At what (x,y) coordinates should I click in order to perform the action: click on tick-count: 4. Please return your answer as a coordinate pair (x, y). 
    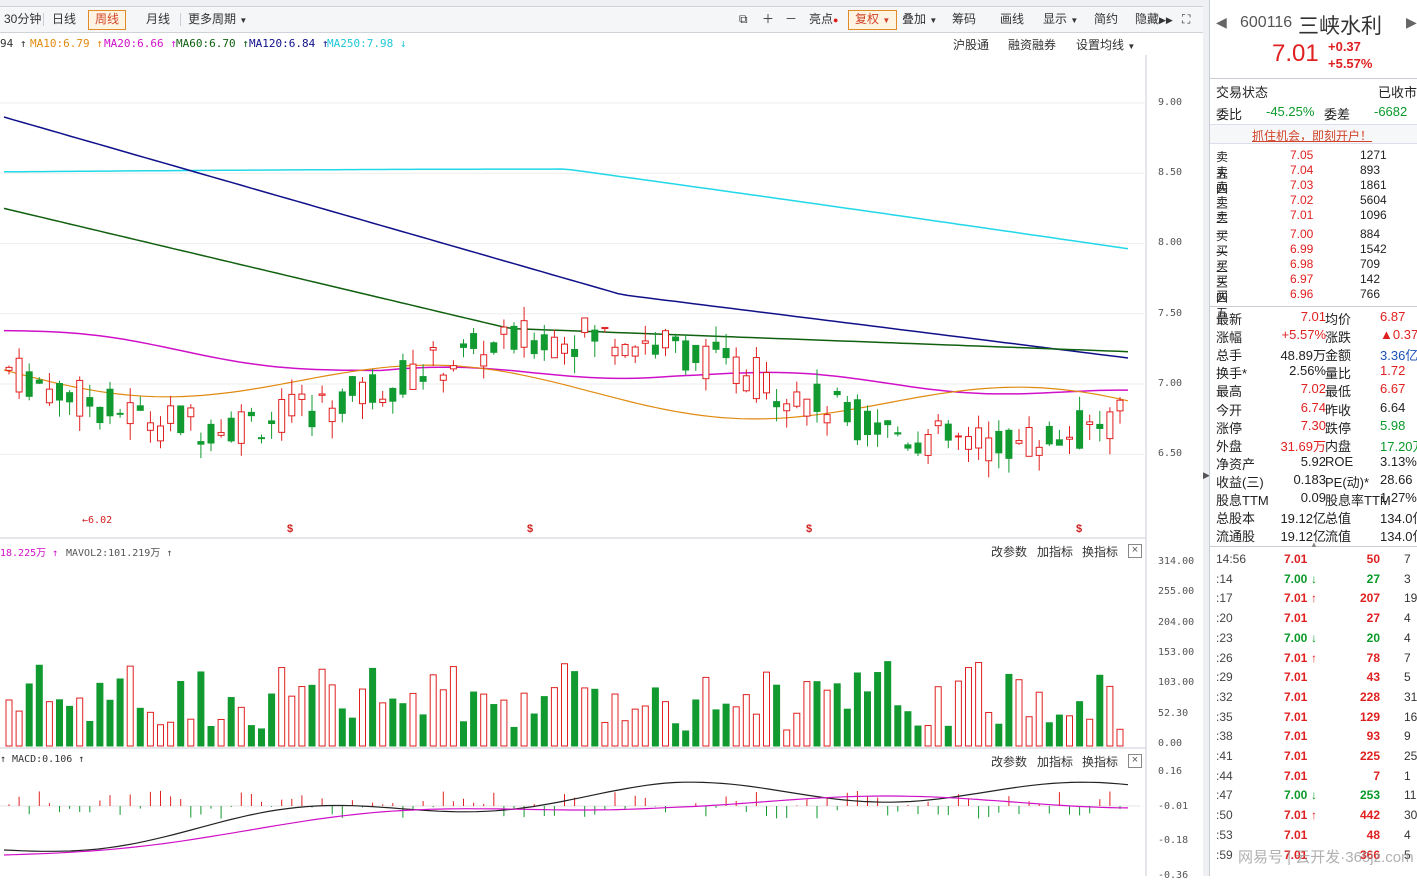
    Looking at the image, I should click on (1407, 834).